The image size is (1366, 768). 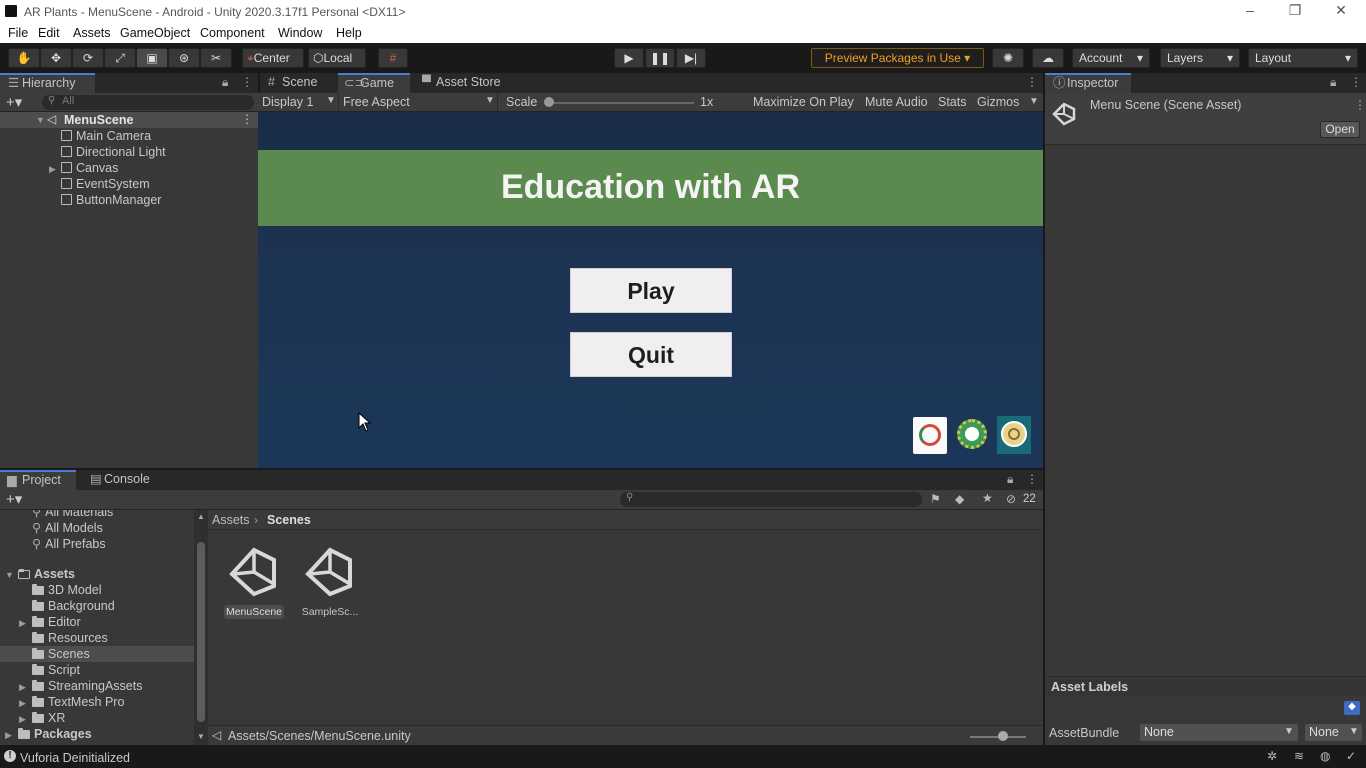 I want to click on pivot-center-button: ⌖Center, so click(x=273, y=58).